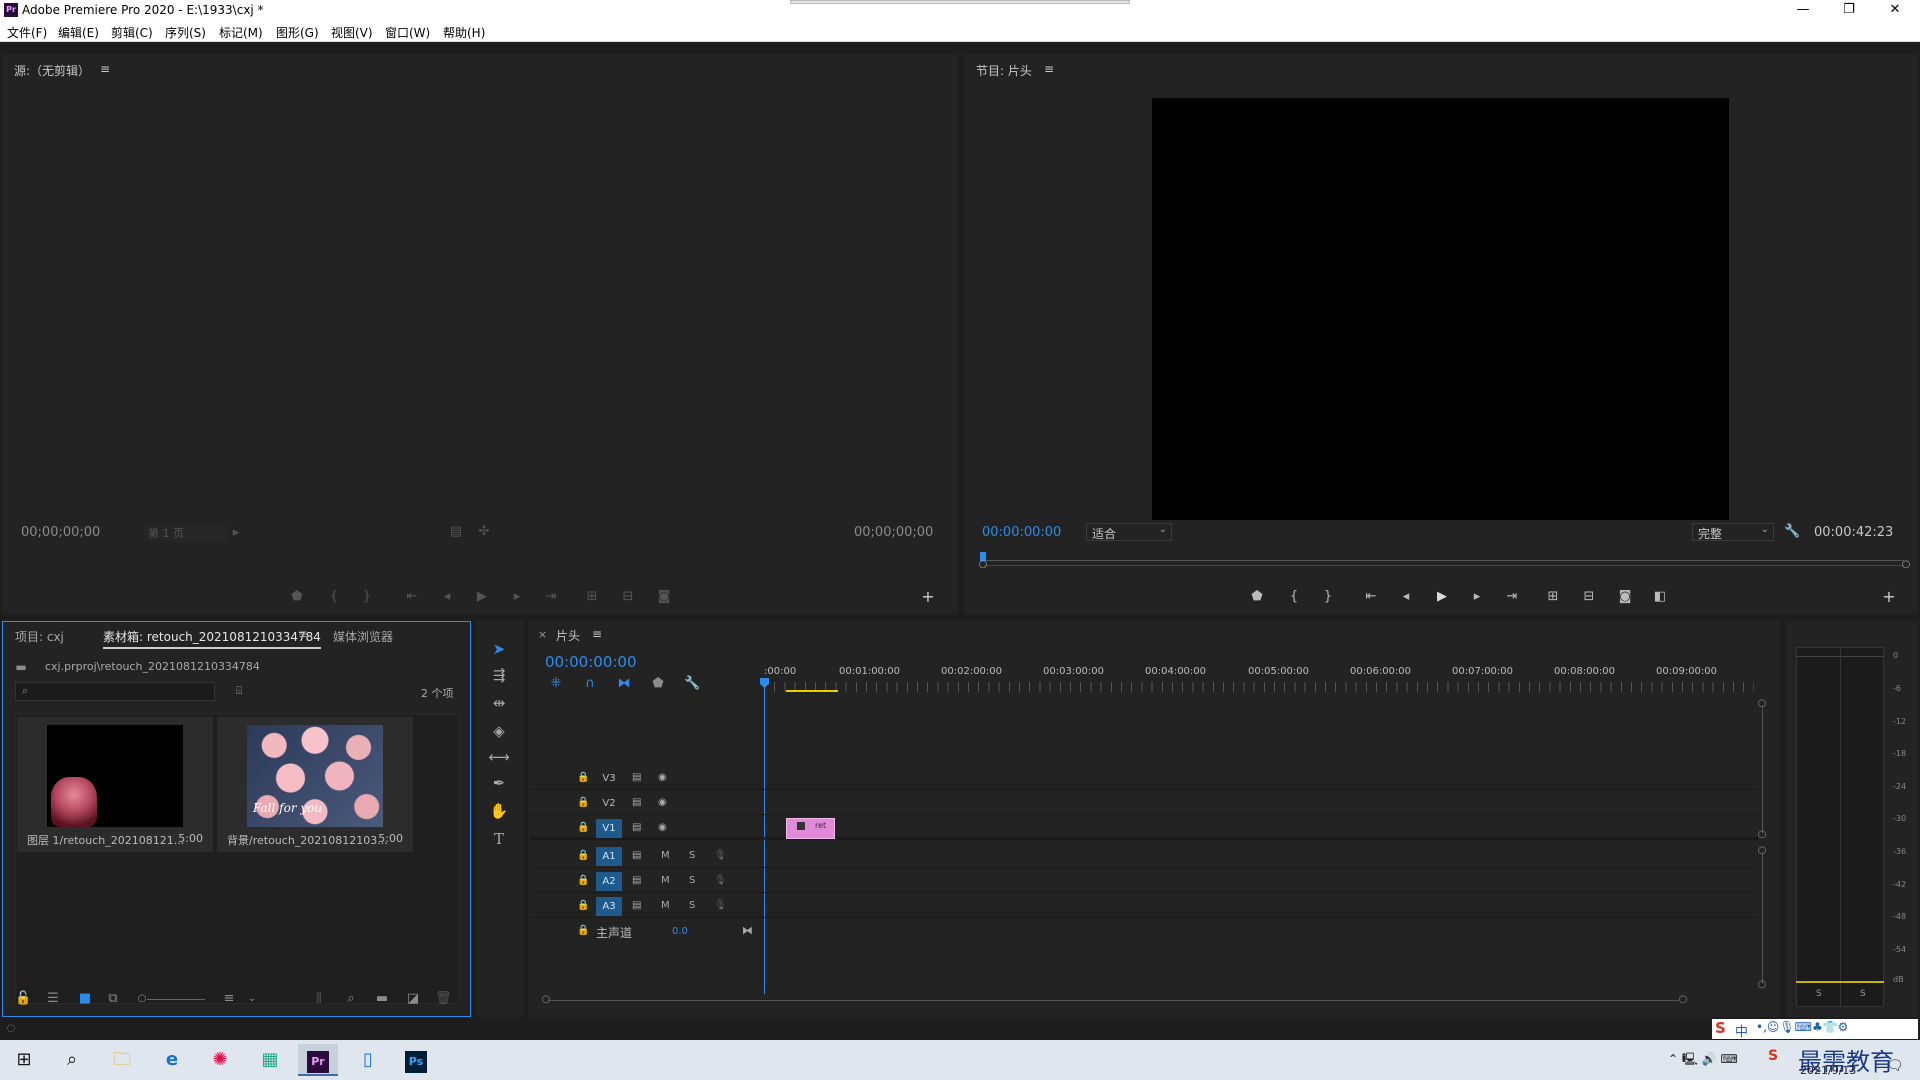  What do you see at coordinates (680, 931) in the screenshot?
I see `master-volume-value: 0.0` at bounding box center [680, 931].